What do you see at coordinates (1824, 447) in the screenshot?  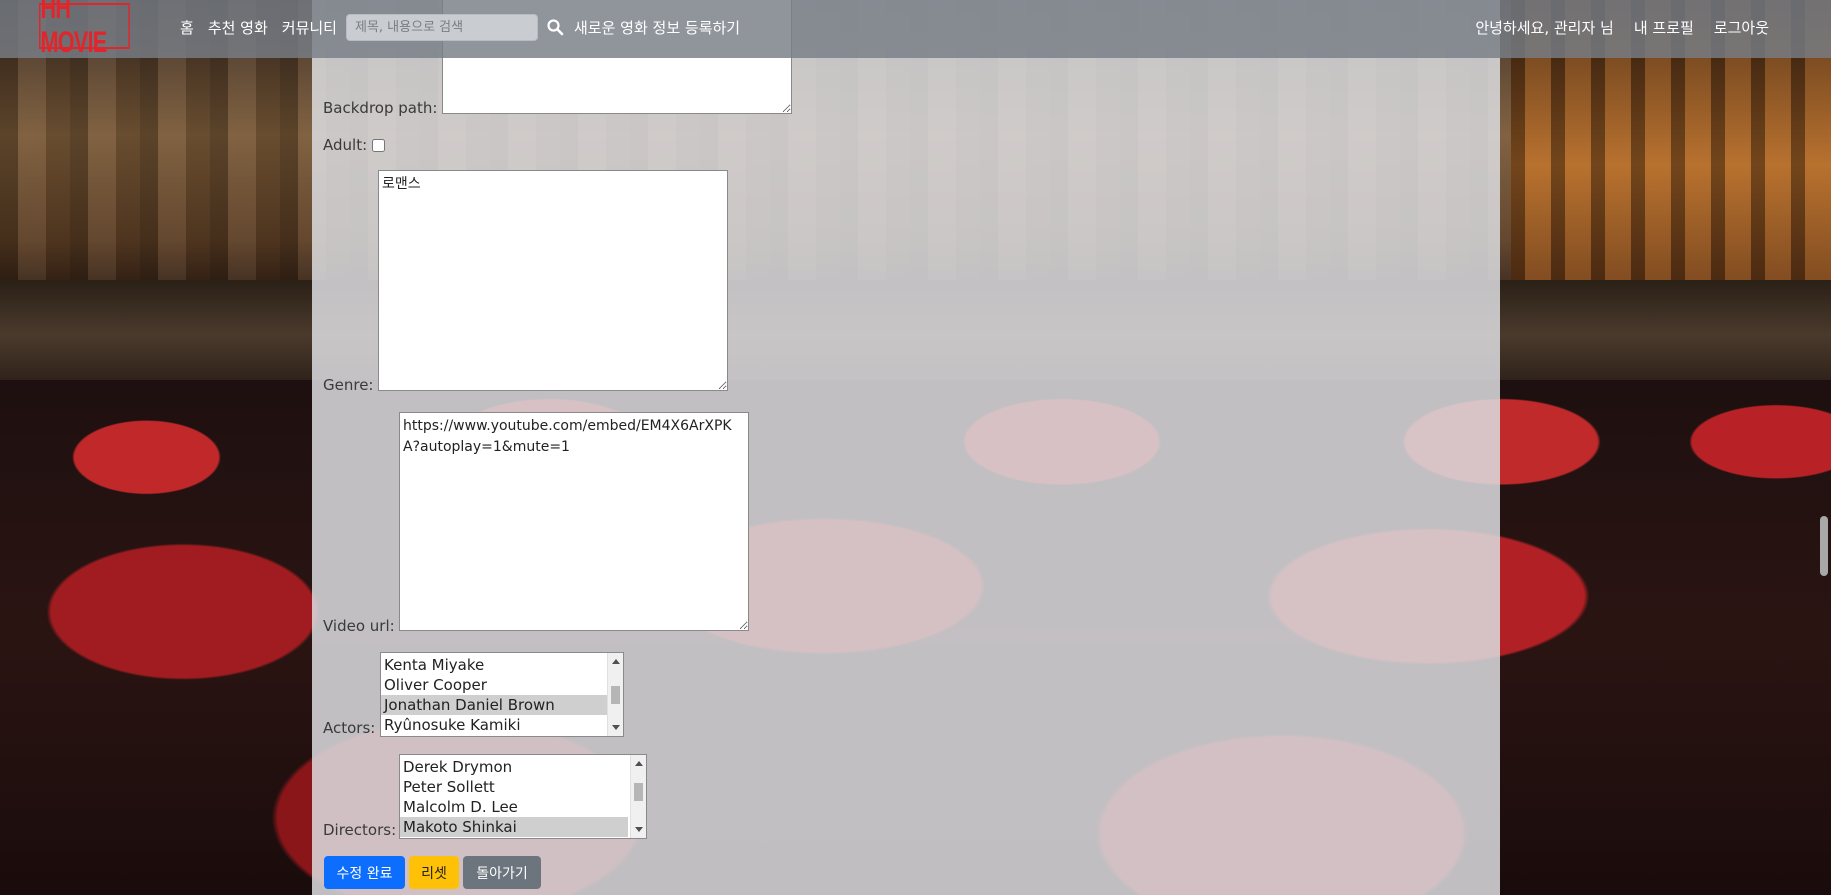 I see `page-scrollbar` at bounding box center [1824, 447].